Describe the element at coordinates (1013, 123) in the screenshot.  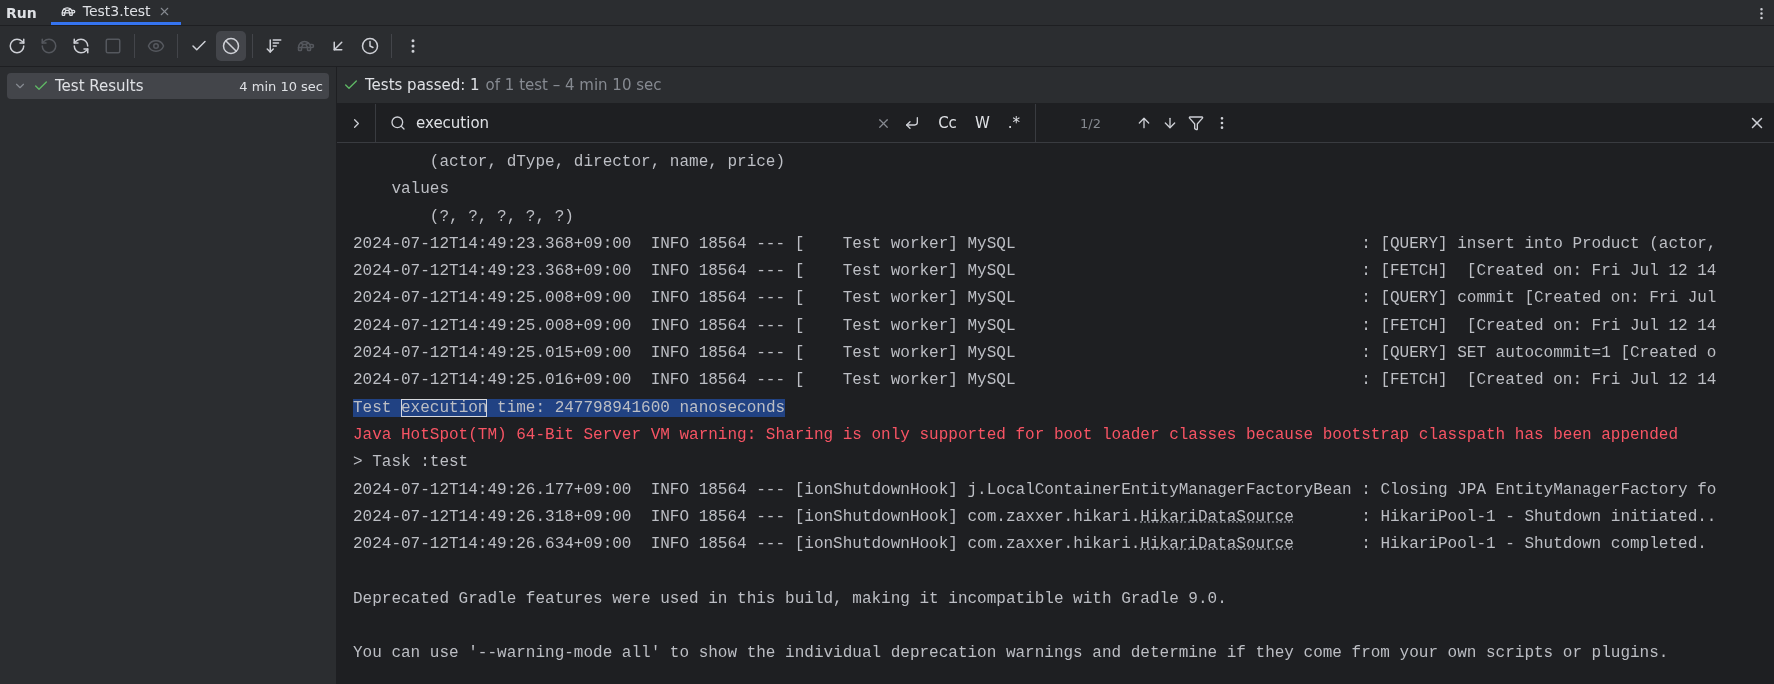
I see `search-option: .*` at that location.